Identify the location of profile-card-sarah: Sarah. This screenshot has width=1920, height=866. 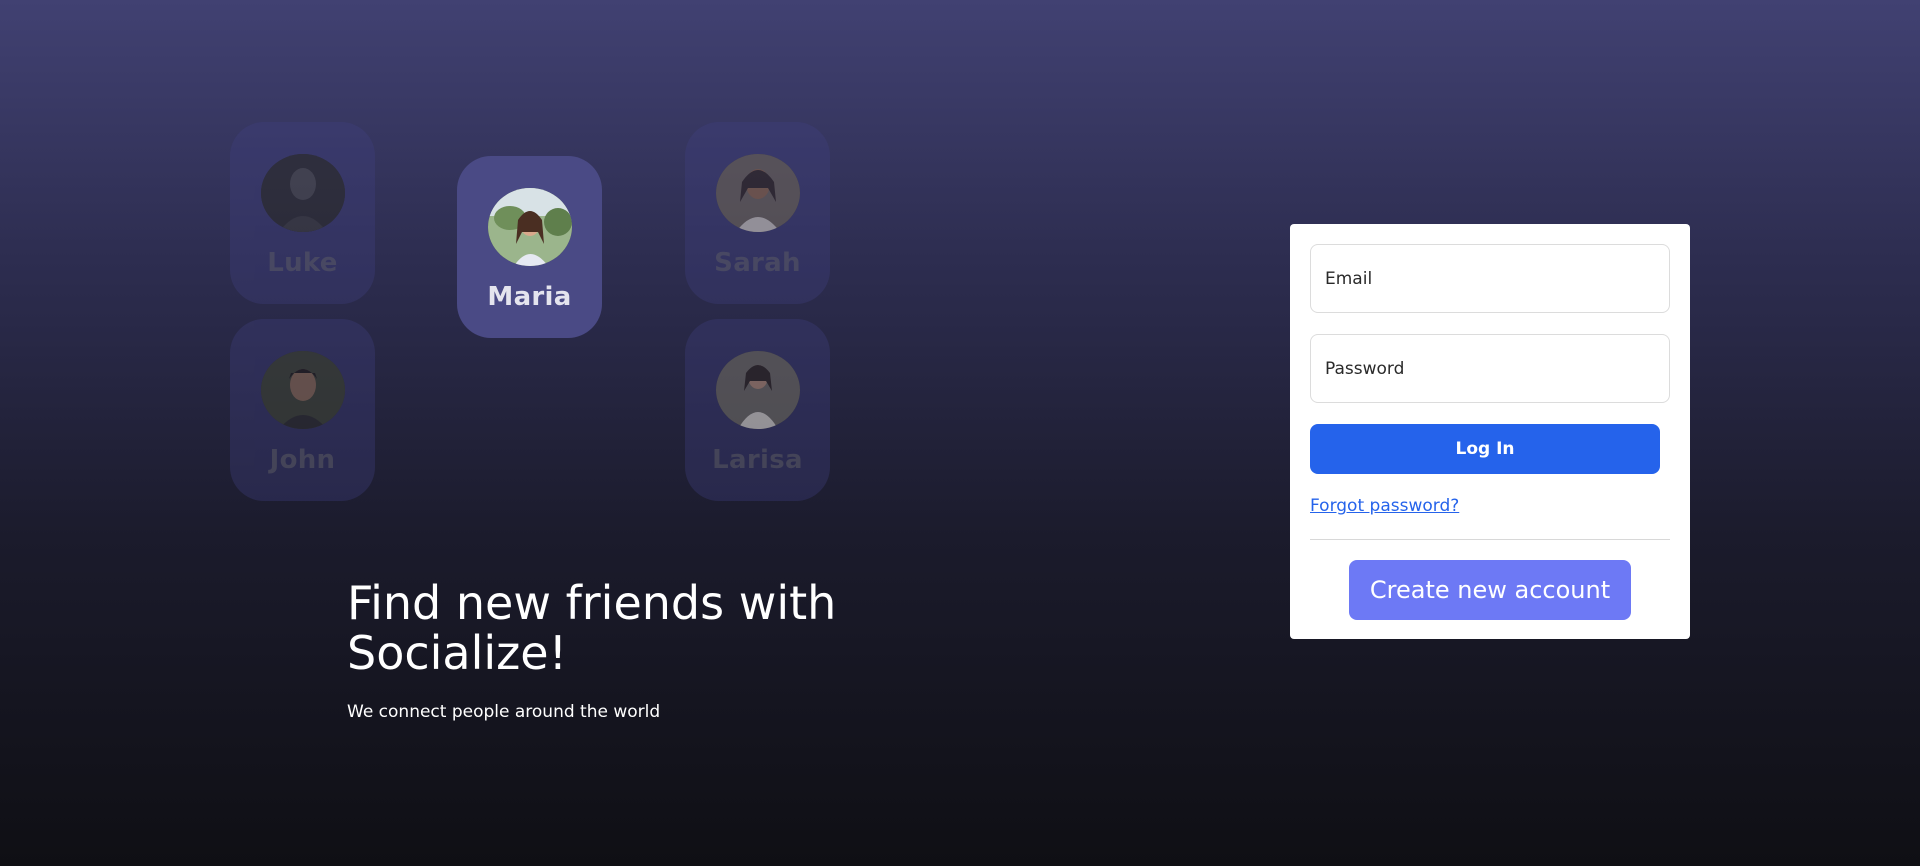
(757, 213).